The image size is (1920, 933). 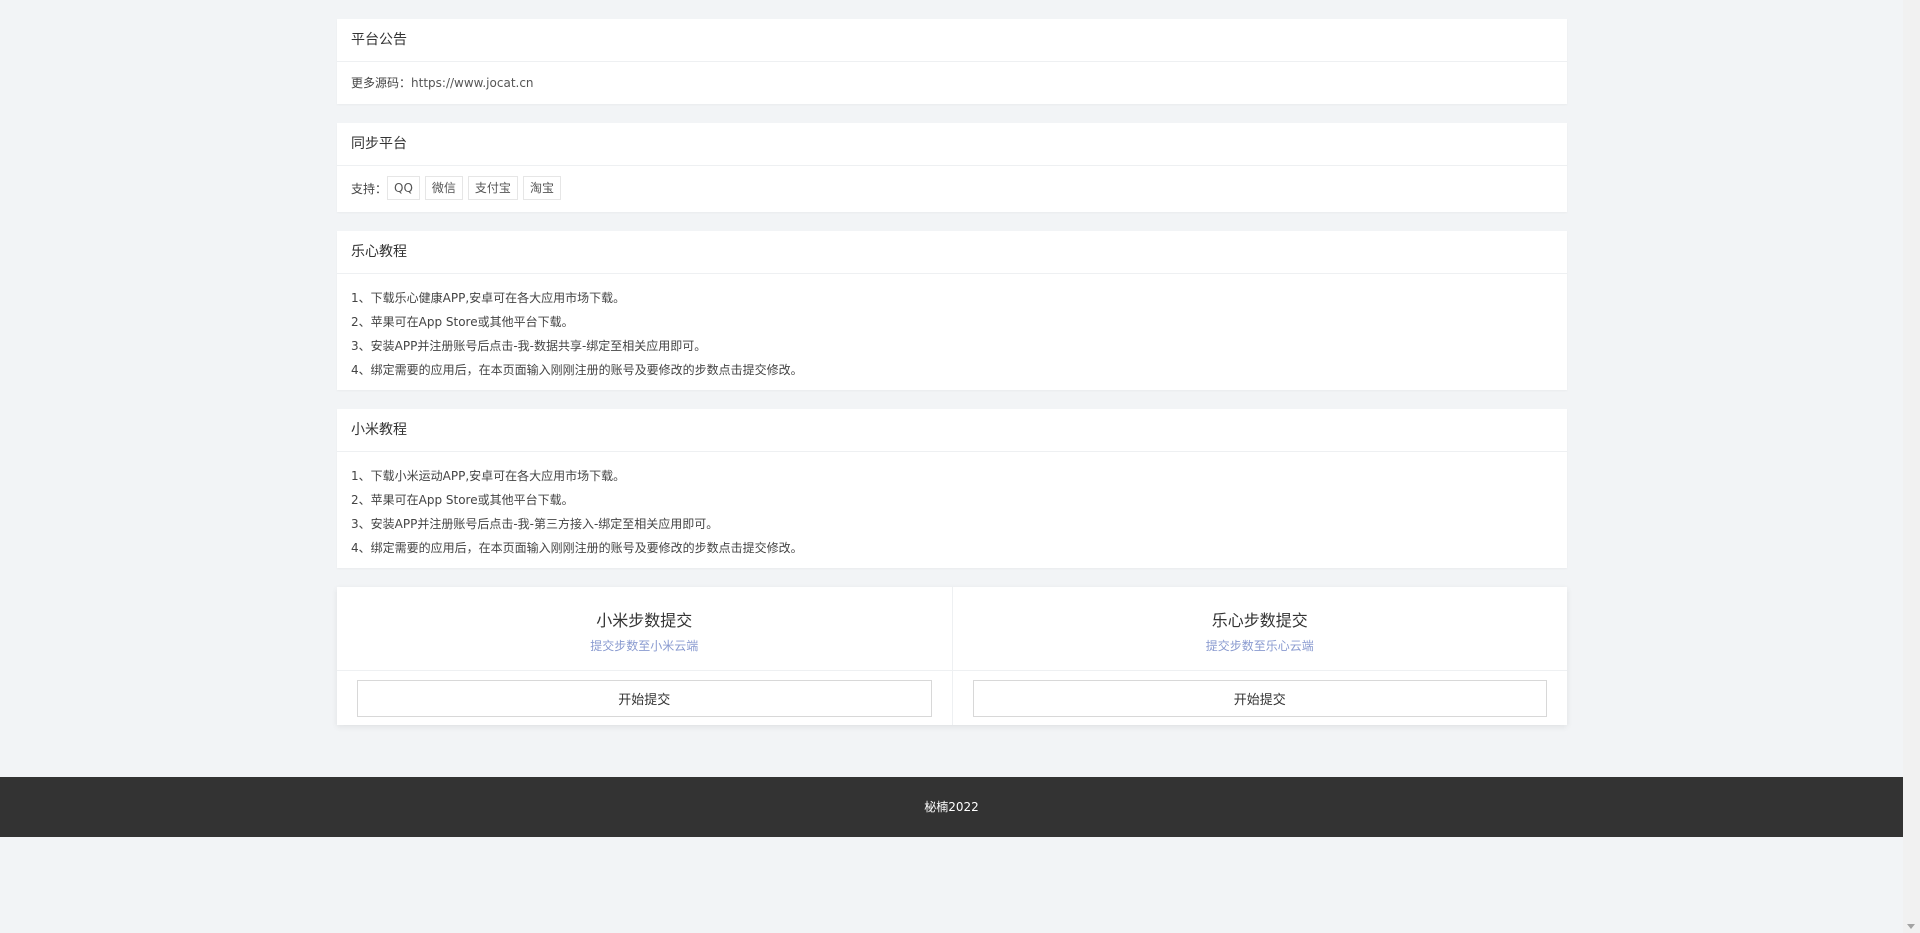 I want to click on xiaomi-submit-panel: 小米步数提交 提交步数至小米云端 开始提交, so click(x=645, y=656).